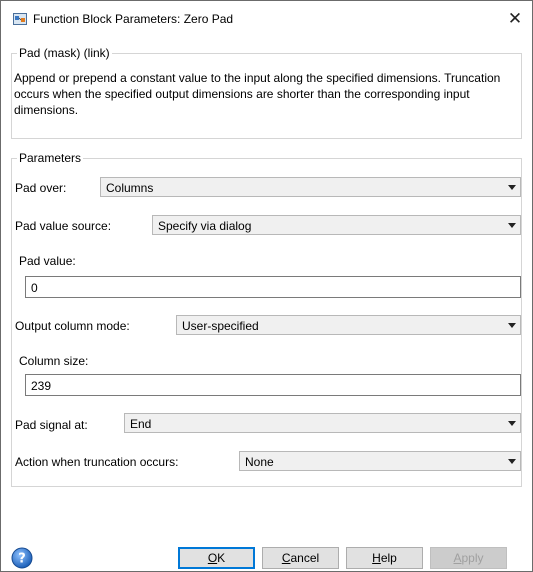  Describe the element at coordinates (130, 188) in the screenshot. I see `pad-over-value: Columns` at that location.